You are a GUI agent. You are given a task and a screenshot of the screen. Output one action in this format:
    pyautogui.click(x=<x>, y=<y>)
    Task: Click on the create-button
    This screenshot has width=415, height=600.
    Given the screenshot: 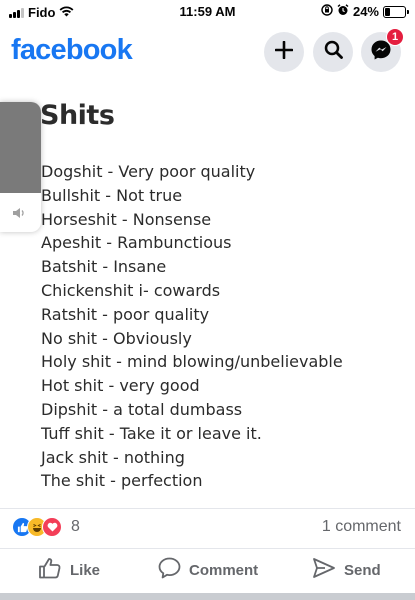 What is the action you would take?
    pyautogui.click(x=284, y=52)
    